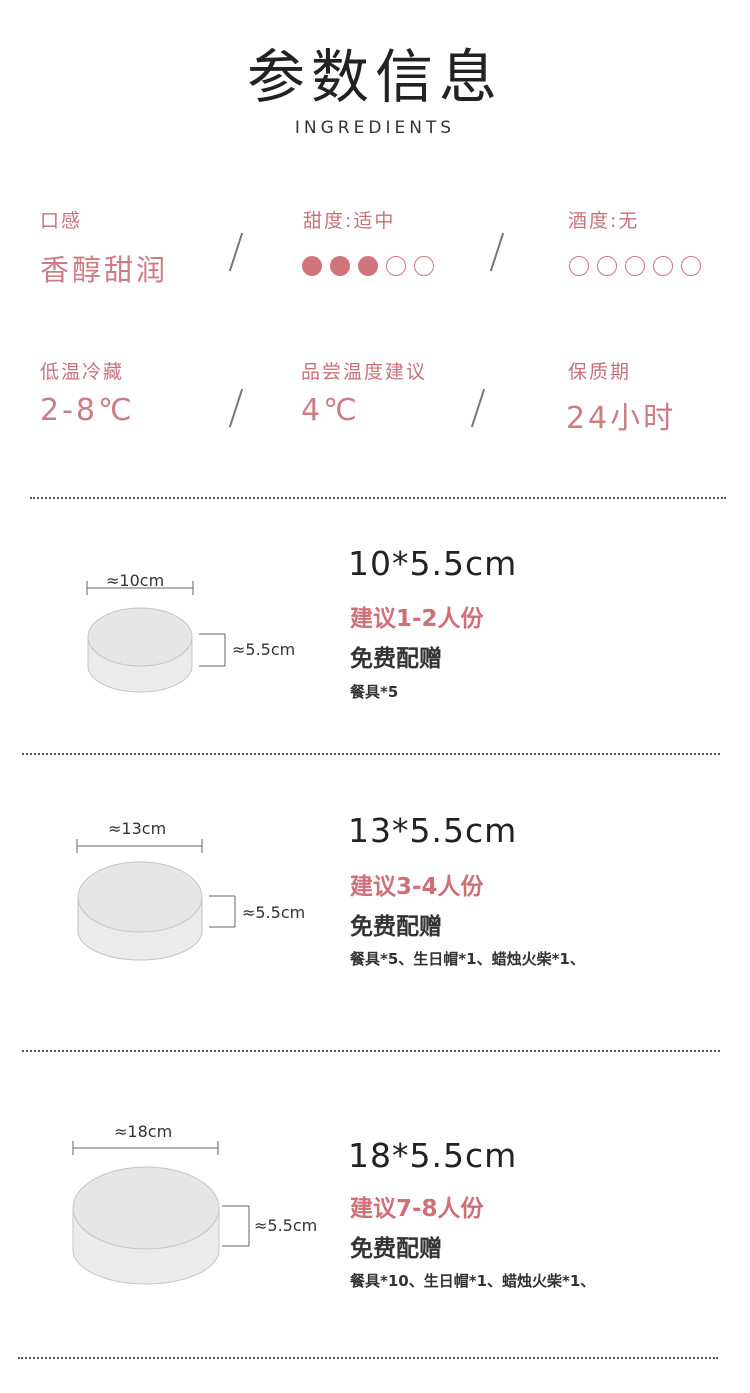 This screenshot has height=1393, width=750. What do you see at coordinates (330, 410) in the screenshot?
I see `tasting-temp-value: 4℃` at bounding box center [330, 410].